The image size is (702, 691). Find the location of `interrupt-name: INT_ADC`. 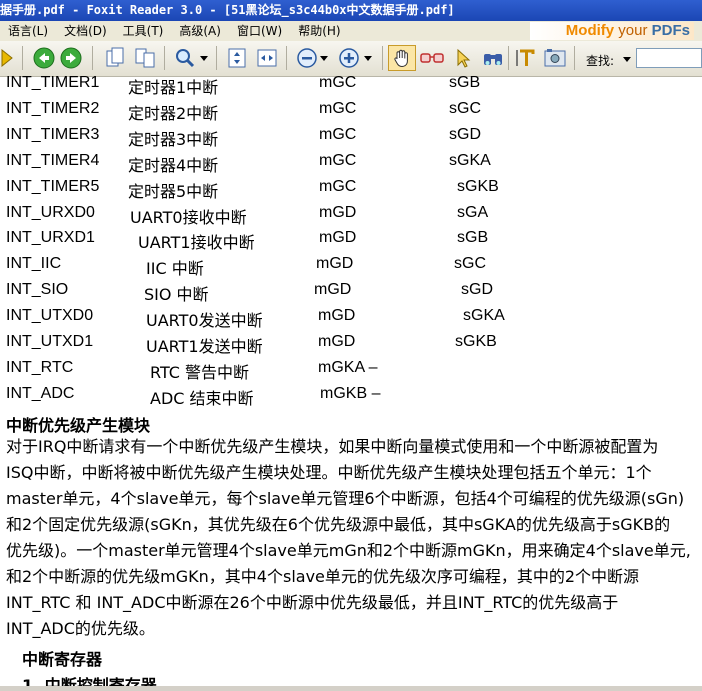

interrupt-name: INT_ADC is located at coordinates (40, 393).